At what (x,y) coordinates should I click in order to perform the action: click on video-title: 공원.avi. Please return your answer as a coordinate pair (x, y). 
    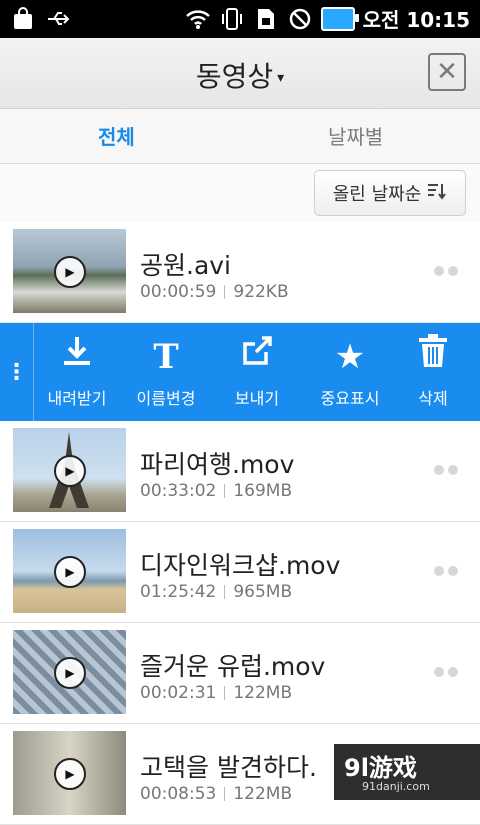
    Looking at the image, I should click on (186, 265).